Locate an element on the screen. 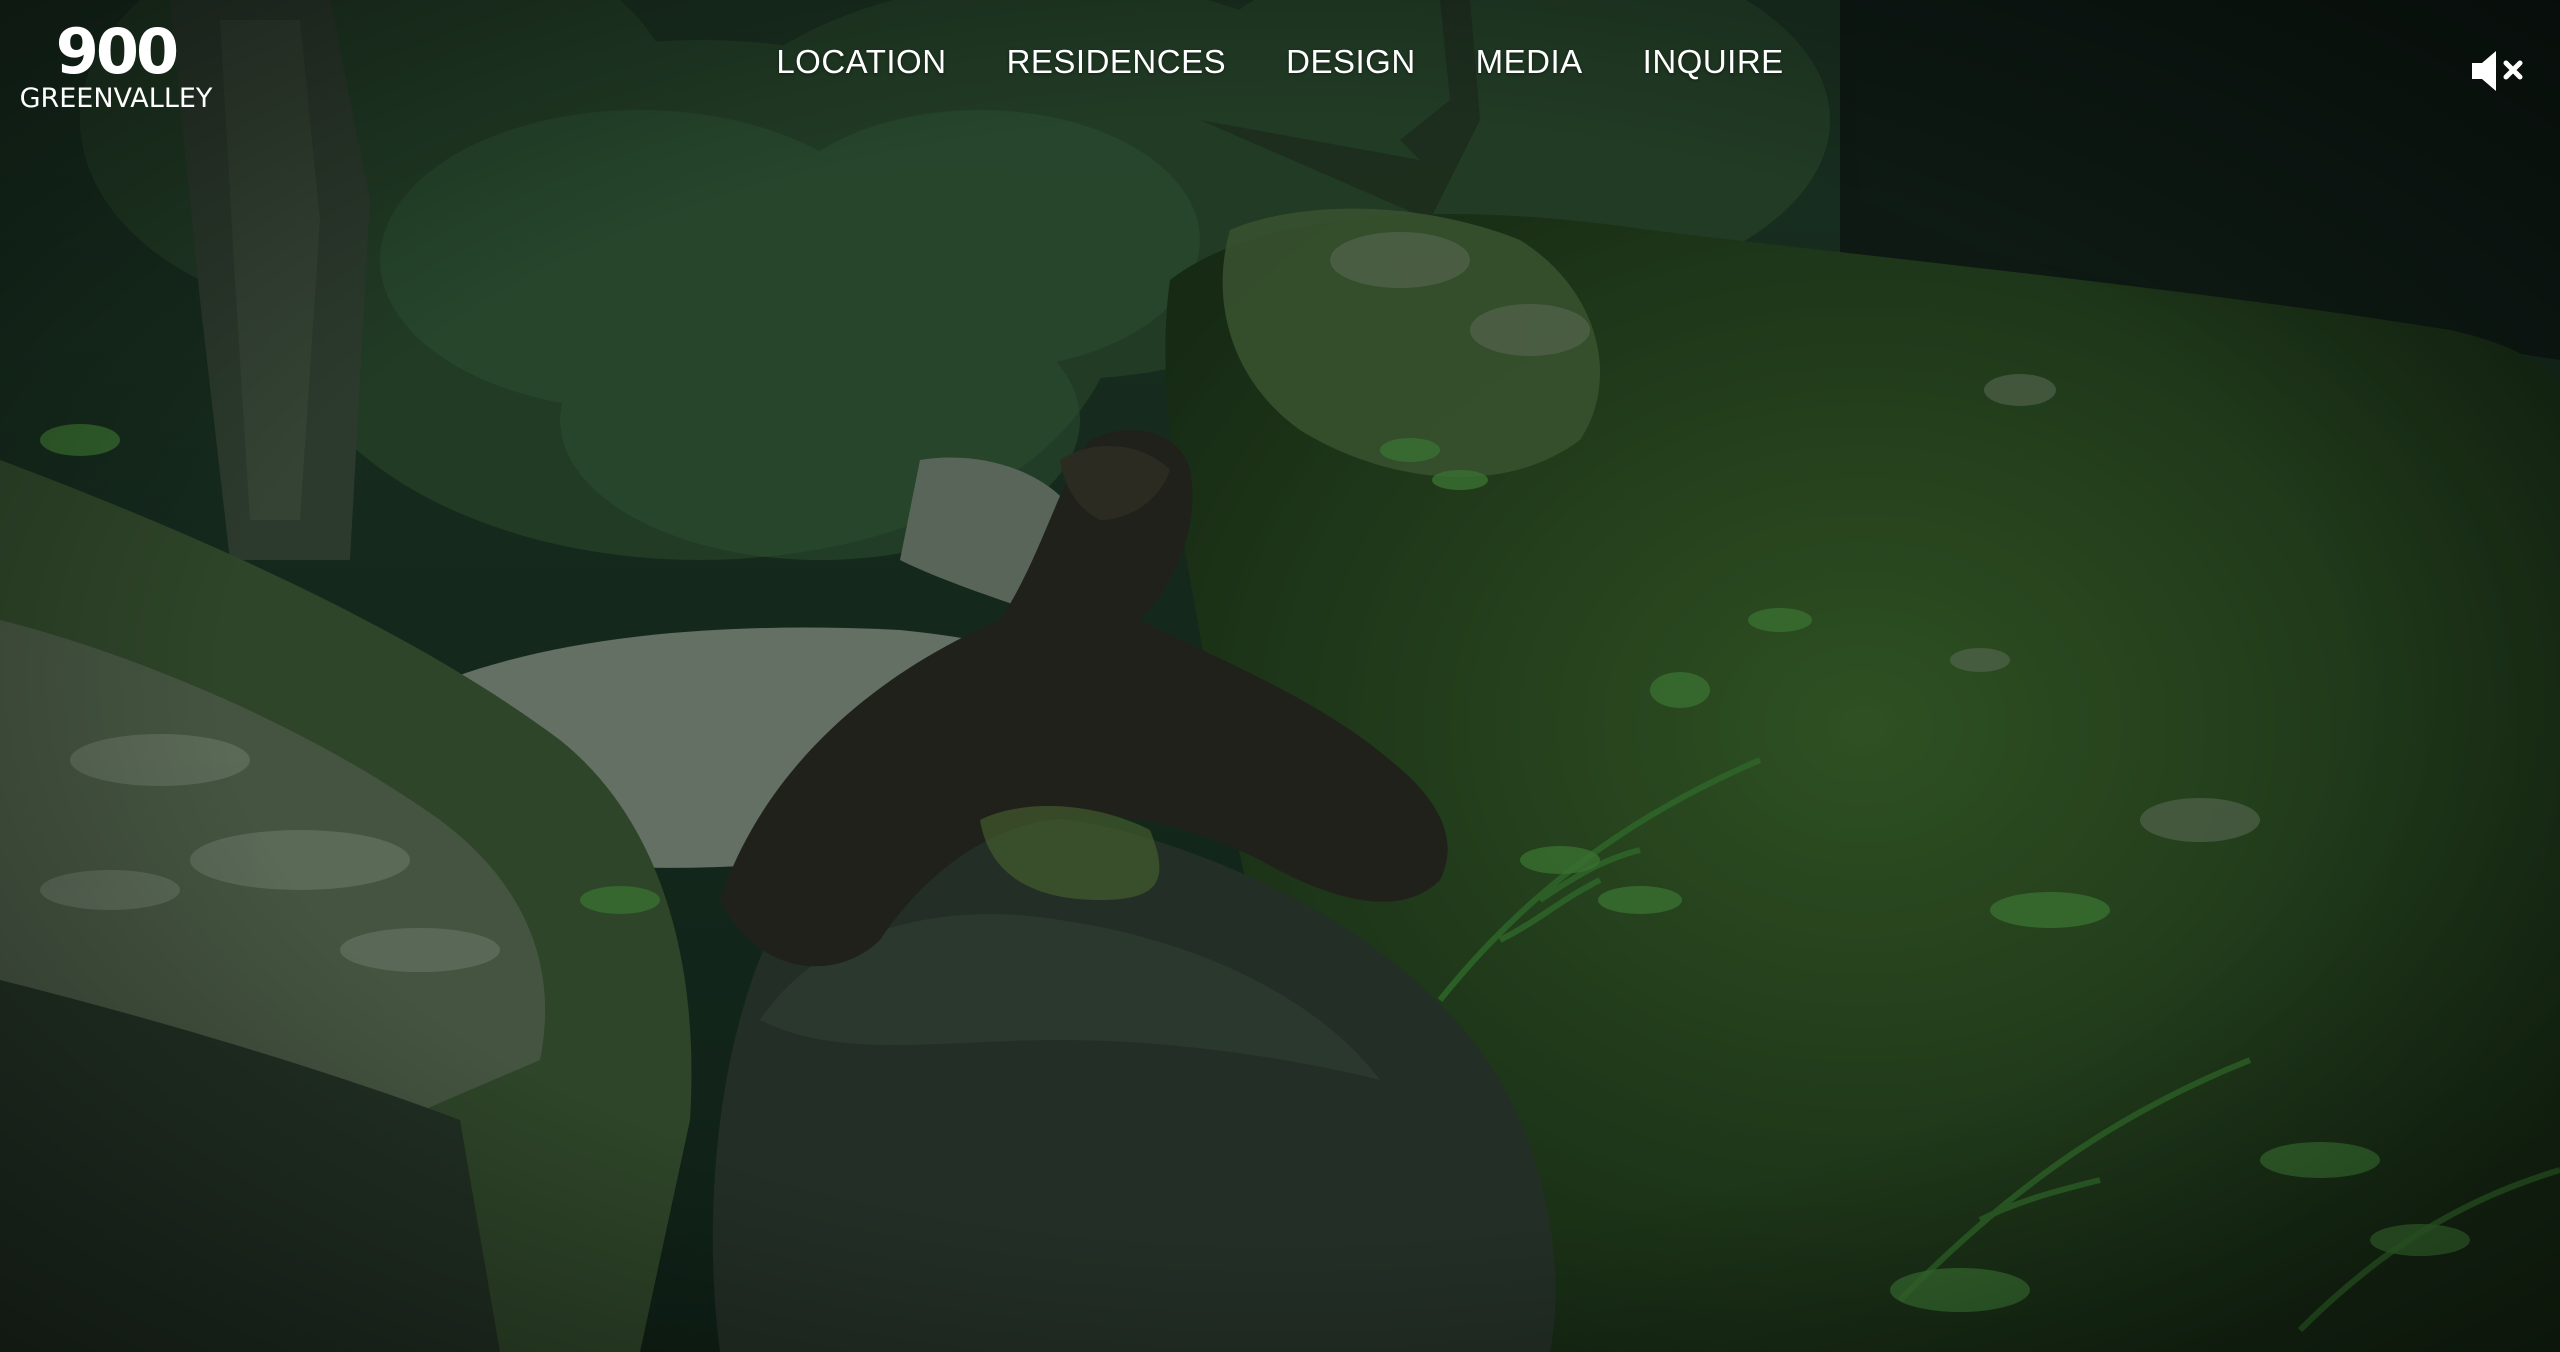 The image size is (2560, 1352). mute-toggle-button is located at coordinates (2500, 71).